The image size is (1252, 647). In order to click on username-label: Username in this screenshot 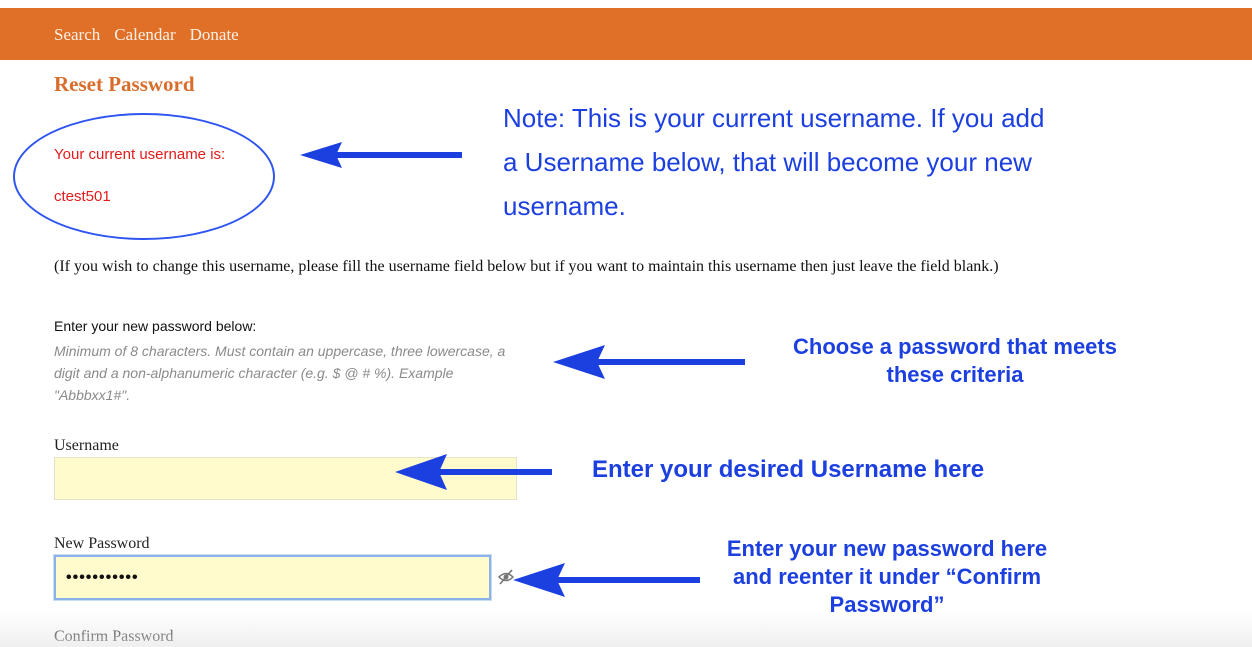, I will do `click(86, 445)`.